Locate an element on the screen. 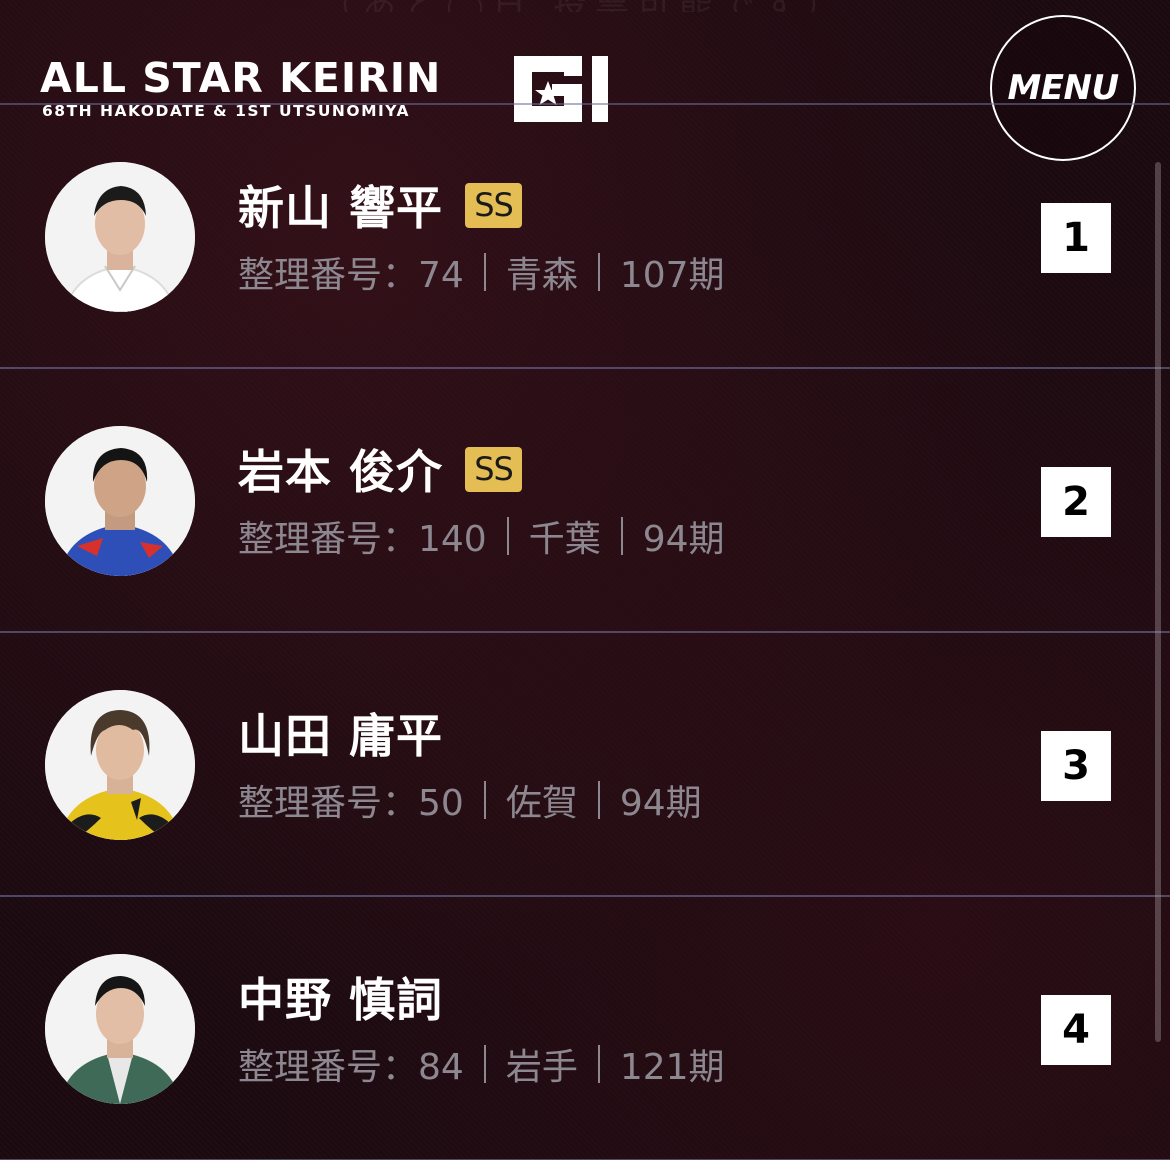 This screenshot has height=1160, width=1170. rank-box: 1 is located at coordinates (1076, 238).